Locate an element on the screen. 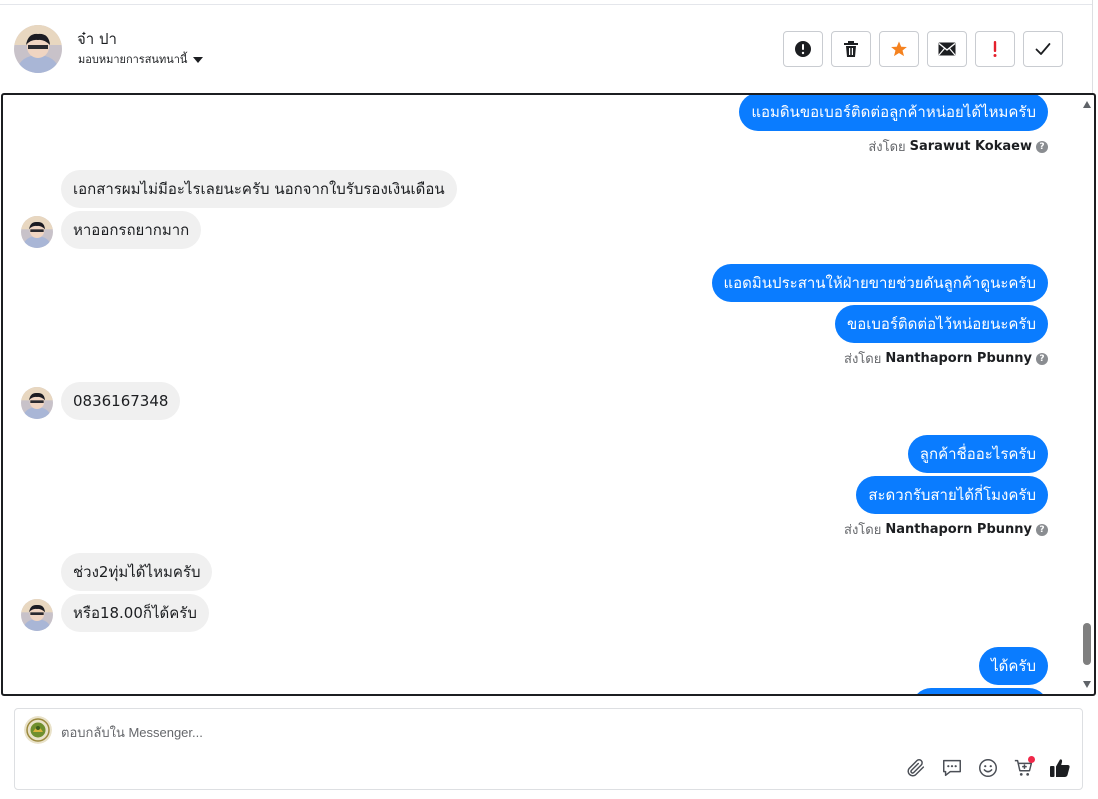  reply-input is located at coordinates (461, 732).